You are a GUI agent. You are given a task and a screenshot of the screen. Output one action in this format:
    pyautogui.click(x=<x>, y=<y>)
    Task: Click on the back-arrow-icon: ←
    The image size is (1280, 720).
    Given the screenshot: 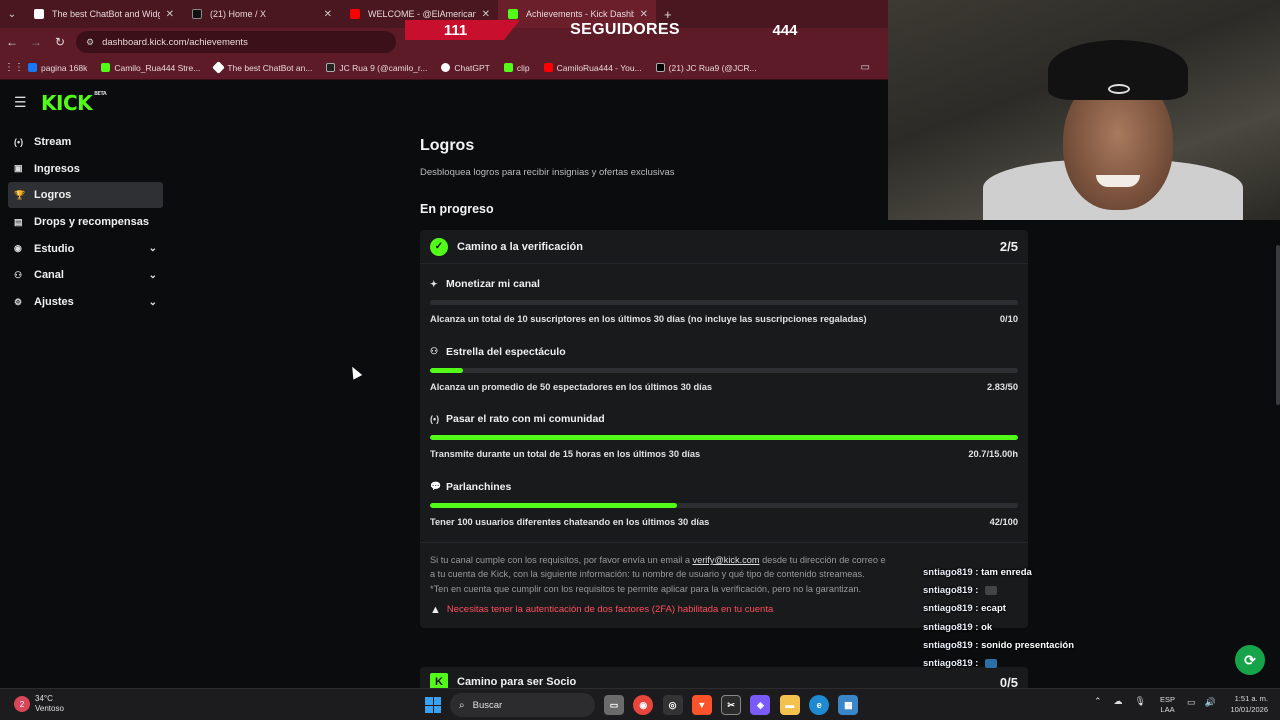 What is the action you would take?
    pyautogui.click(x=12, y=42)
    